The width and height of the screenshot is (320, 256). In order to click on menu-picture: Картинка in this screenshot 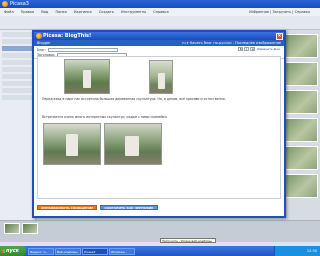, I will do `click(83, 12)`.